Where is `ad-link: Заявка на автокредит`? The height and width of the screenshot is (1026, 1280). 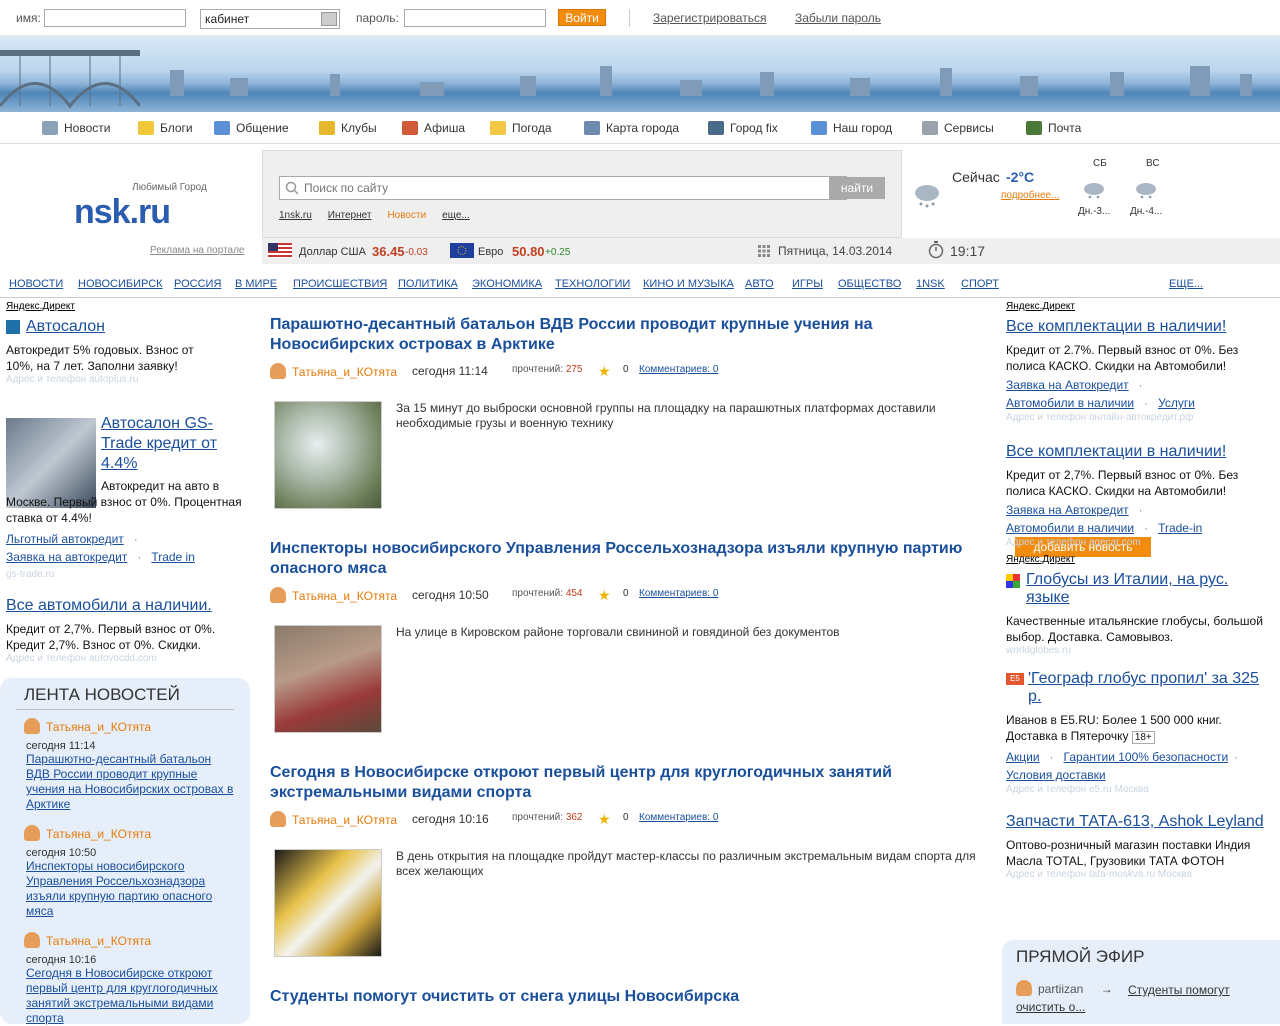
ad-link: Заявка на автокредит is located at coordinates (66, 557).